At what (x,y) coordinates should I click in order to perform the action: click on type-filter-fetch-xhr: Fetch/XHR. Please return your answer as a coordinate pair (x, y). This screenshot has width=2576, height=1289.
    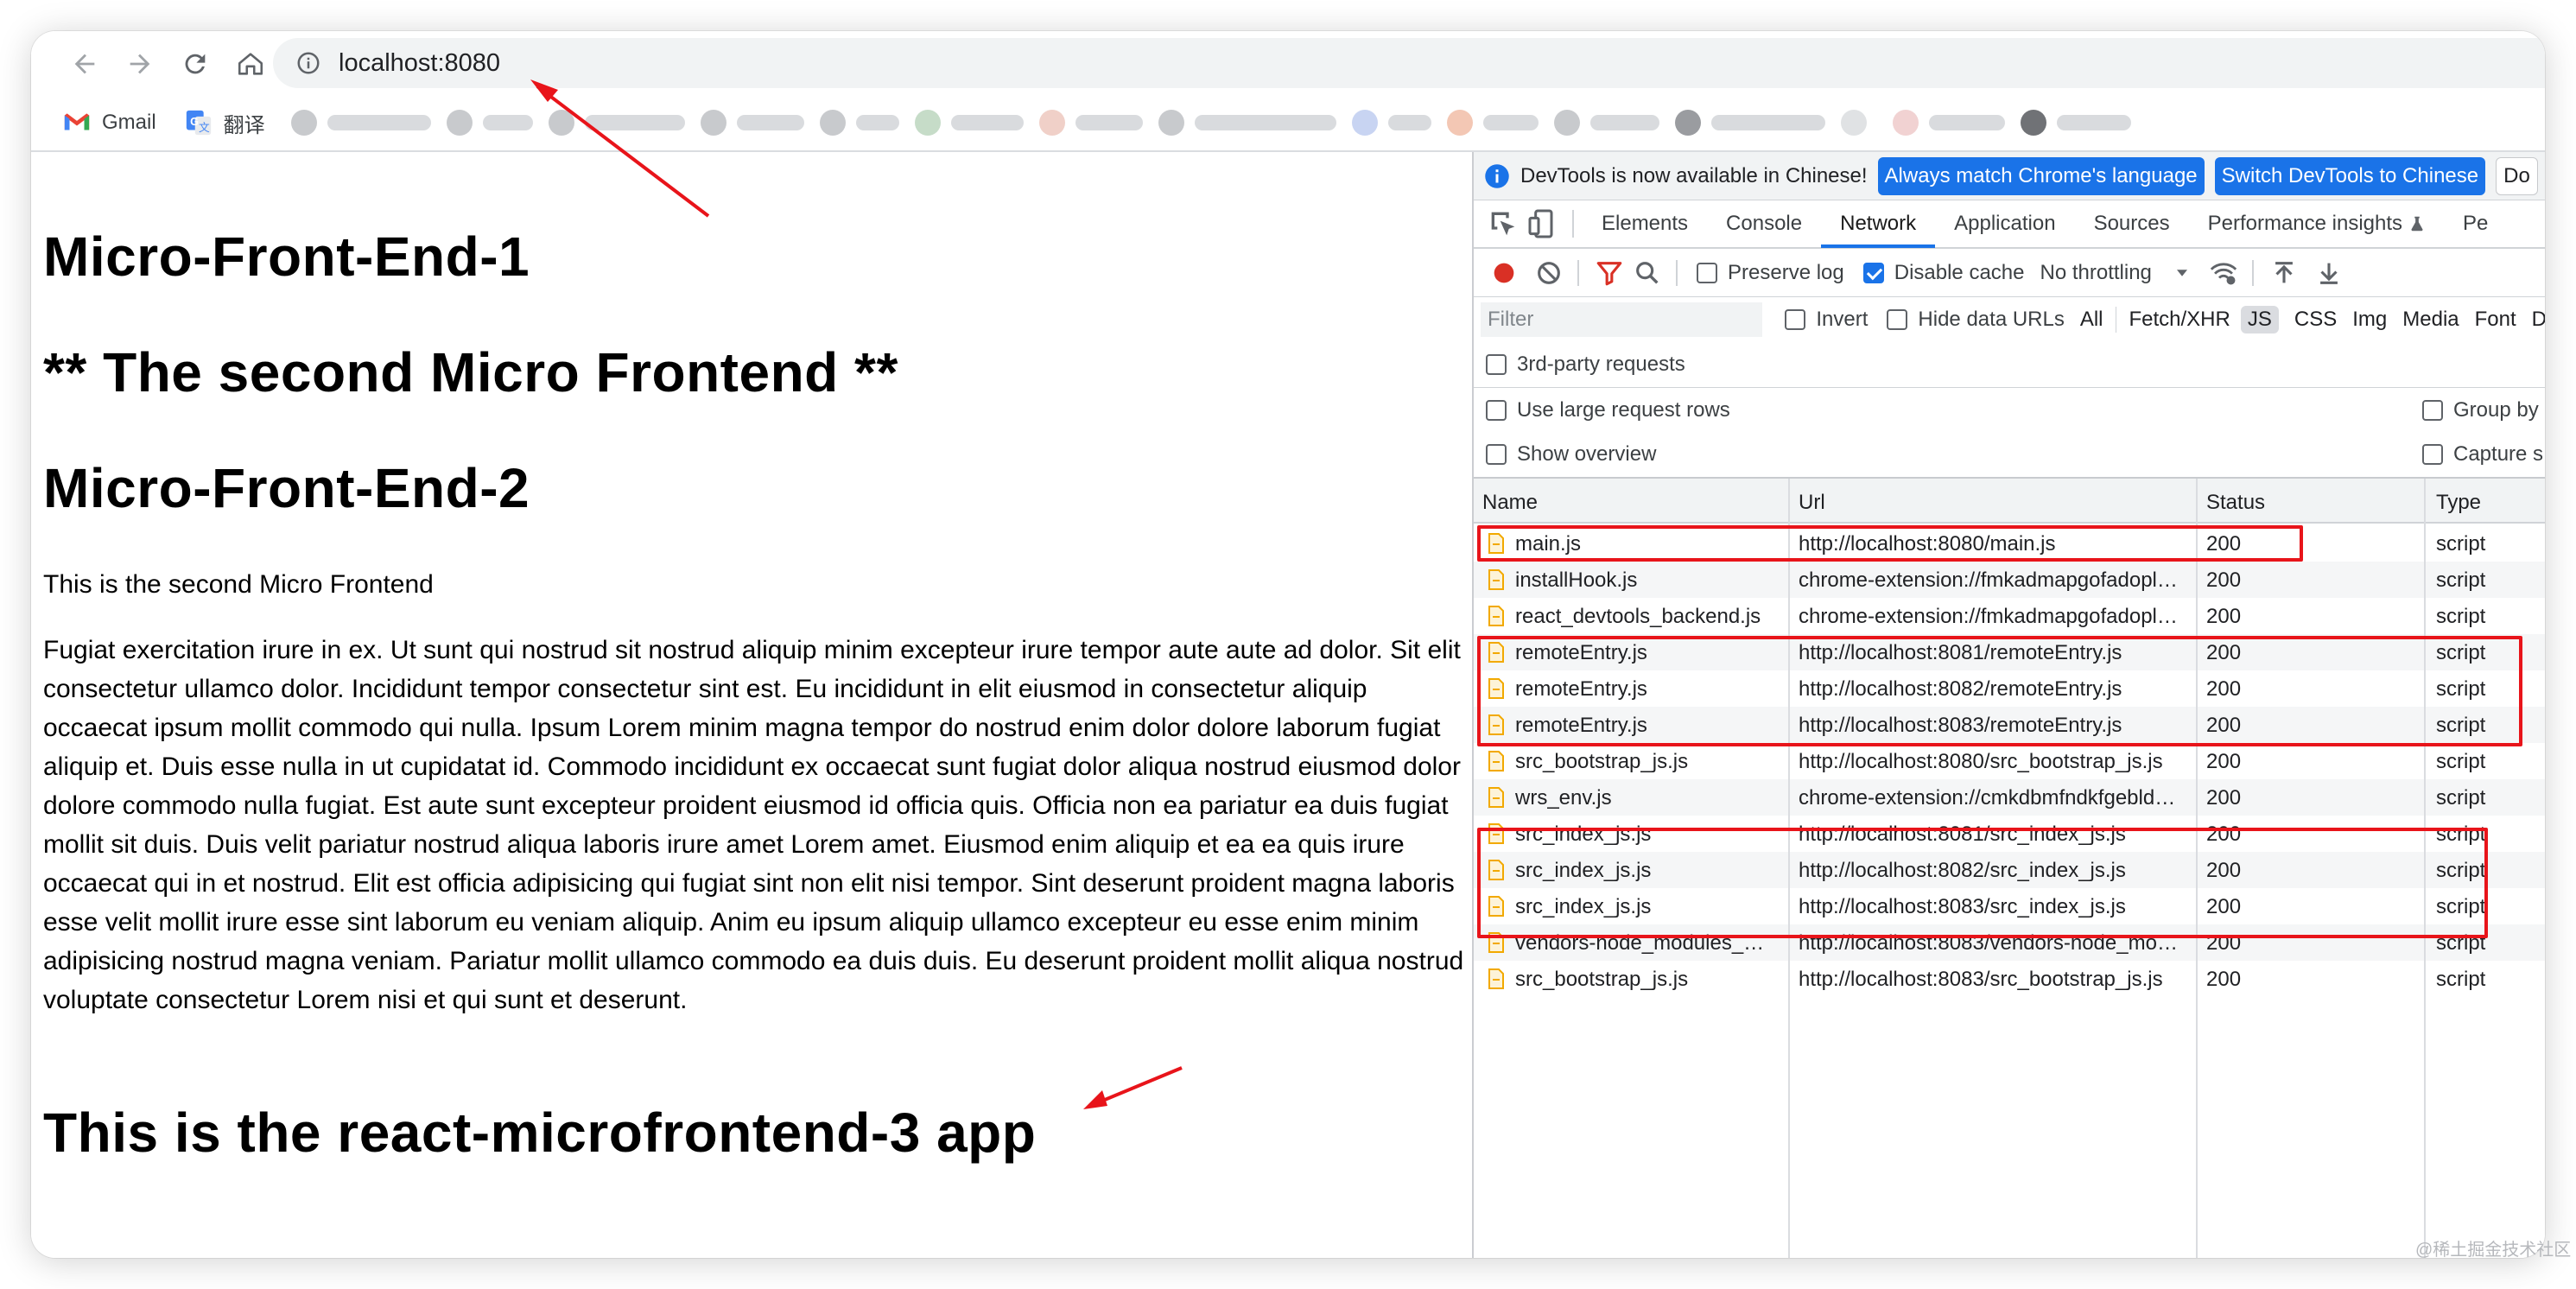
    Looking at the image, I should click on (2179, 320).